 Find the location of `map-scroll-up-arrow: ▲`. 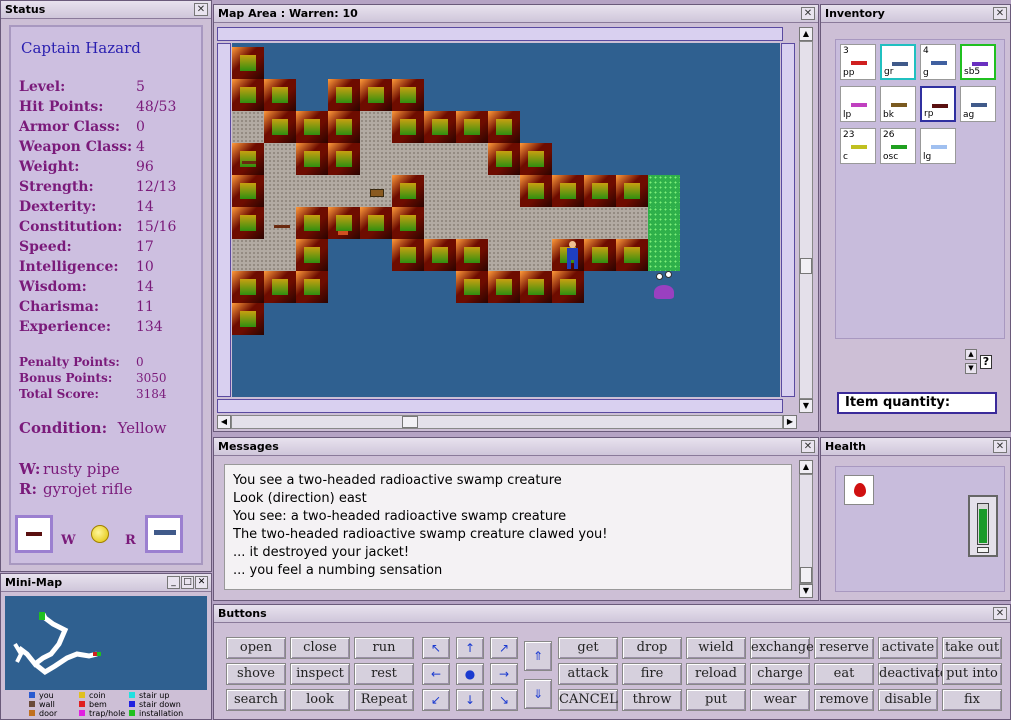

map-scroll-up-arrow: ▲ is located at coordinates (806, 34).